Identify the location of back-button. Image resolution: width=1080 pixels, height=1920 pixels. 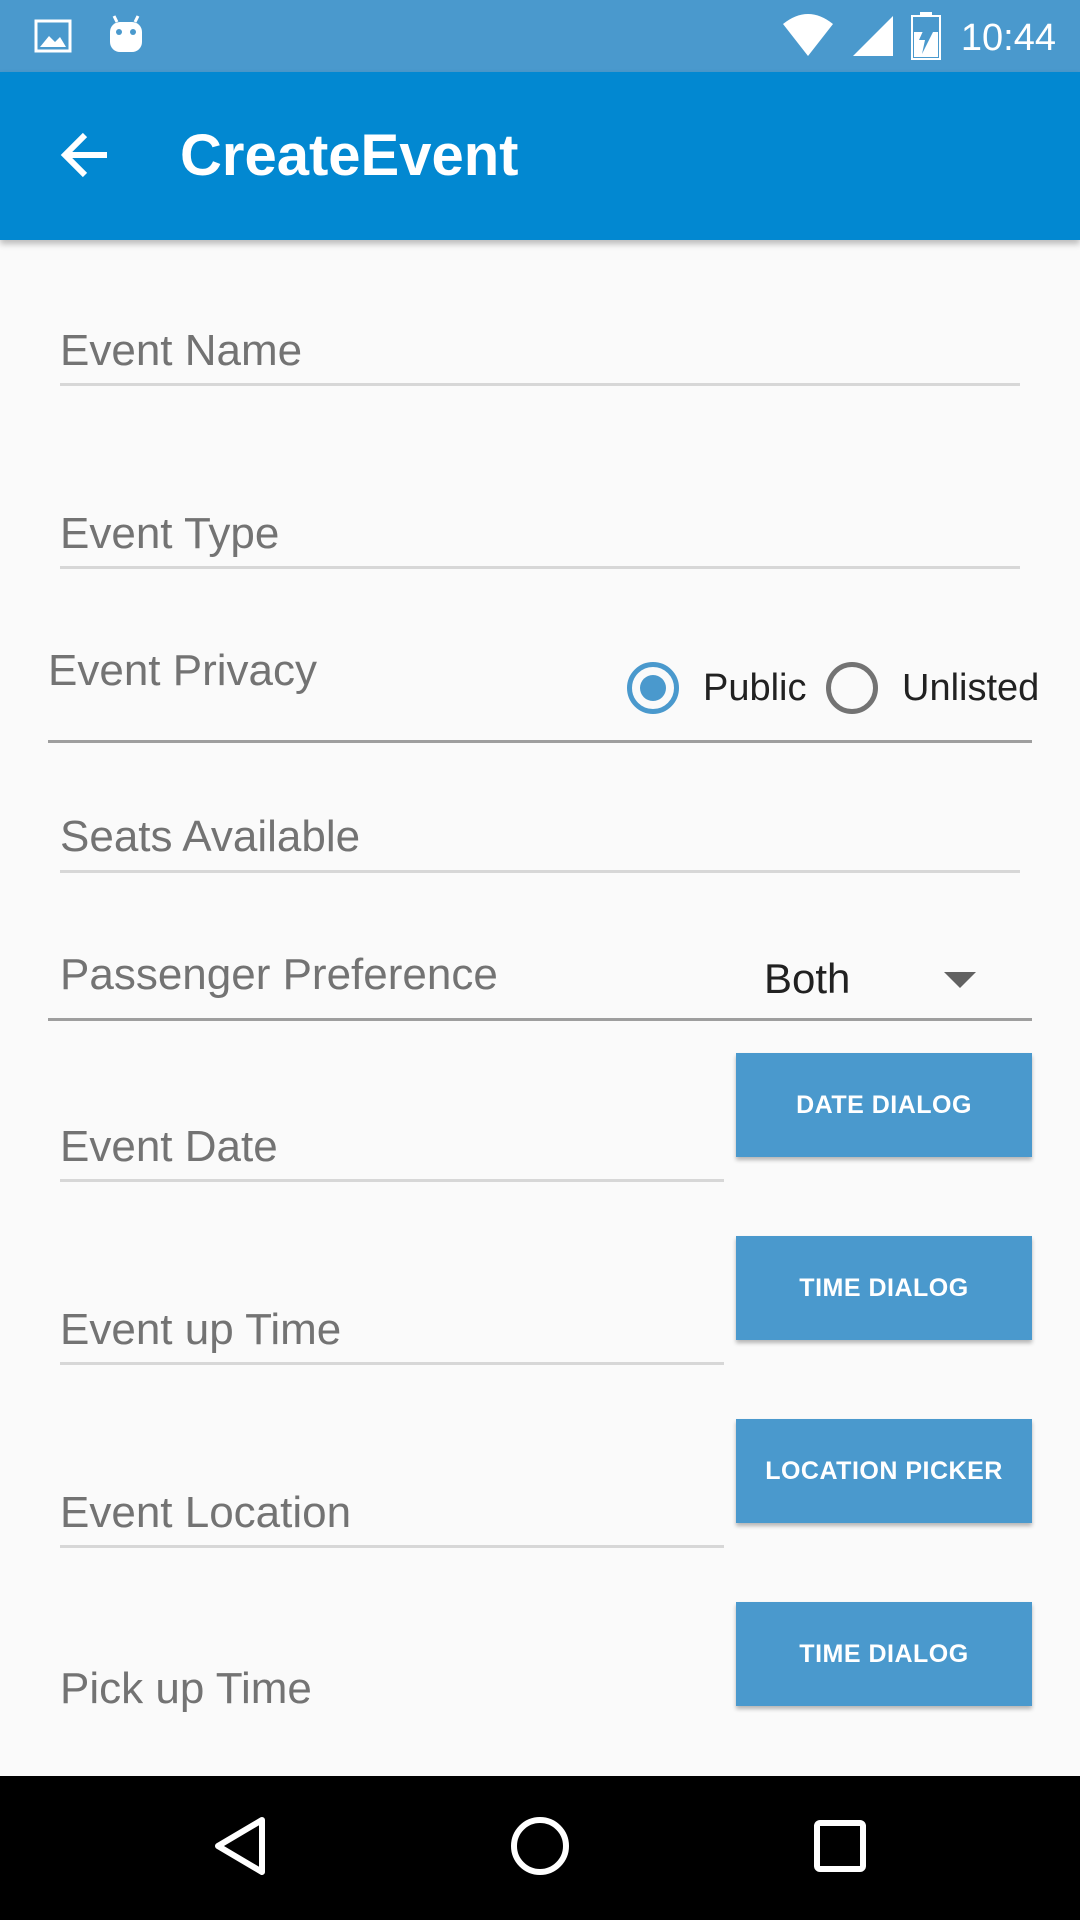
(85, 157).